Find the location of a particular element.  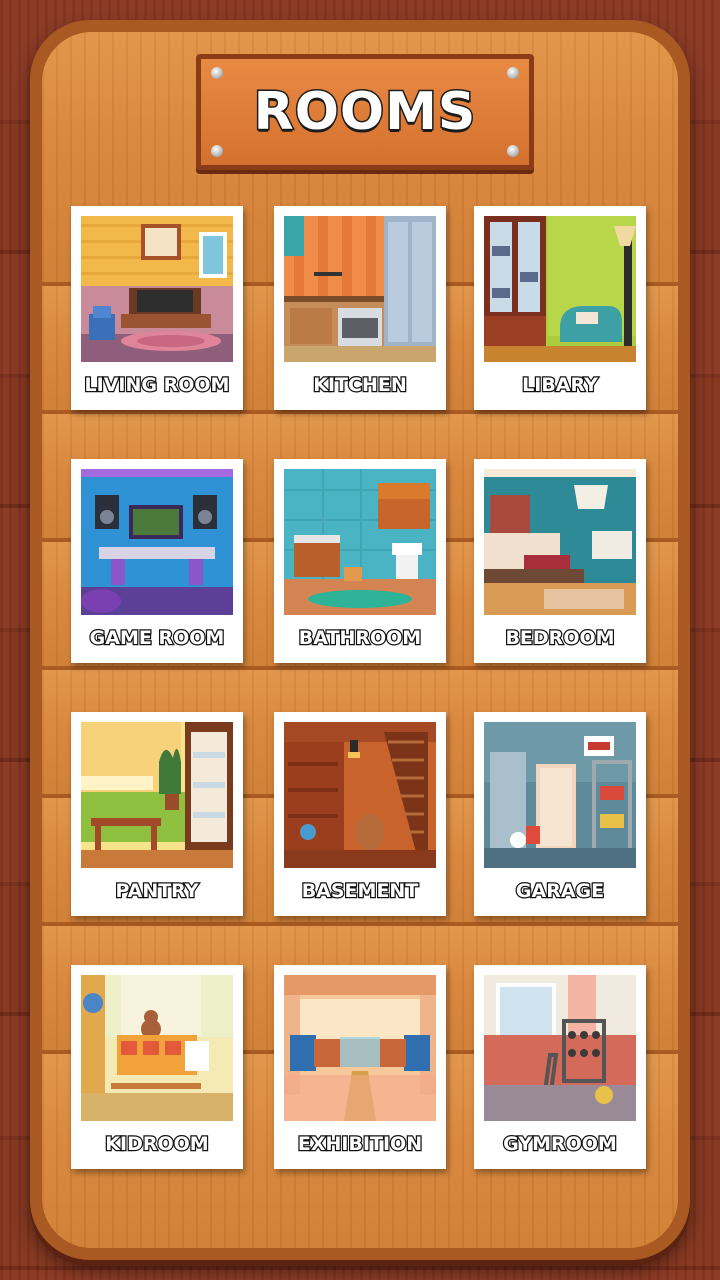

library-thumbnail is located at coordinates (560, 289).